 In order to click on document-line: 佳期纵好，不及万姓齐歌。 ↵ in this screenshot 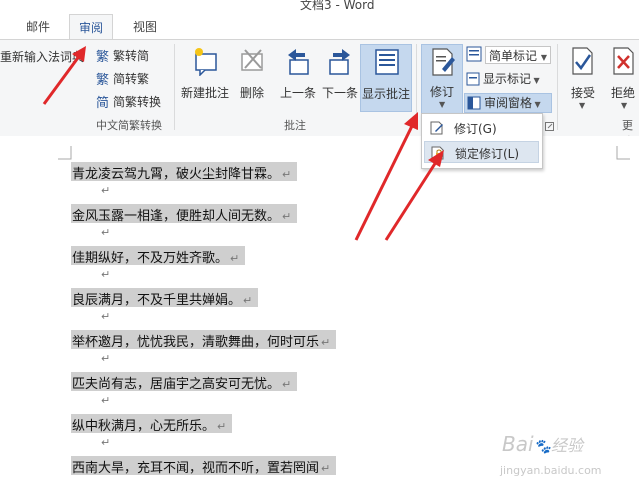, I will do `click(158, 256)`.